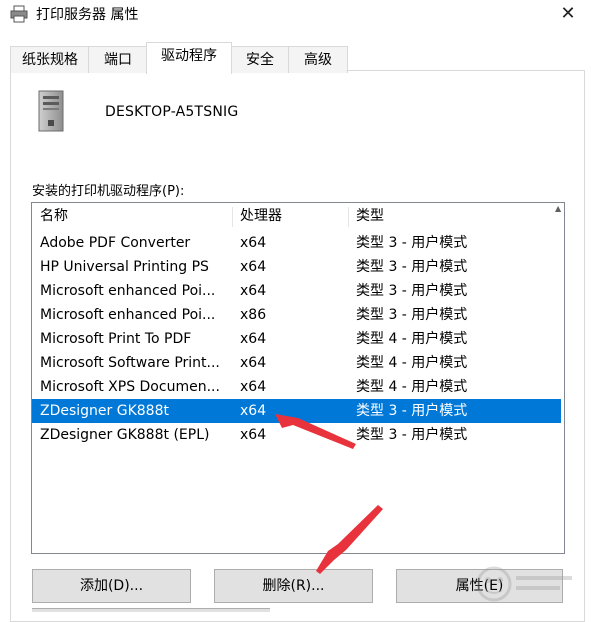  I want to click on driver-name: ZDesigner GK888t, so click(104, 411).